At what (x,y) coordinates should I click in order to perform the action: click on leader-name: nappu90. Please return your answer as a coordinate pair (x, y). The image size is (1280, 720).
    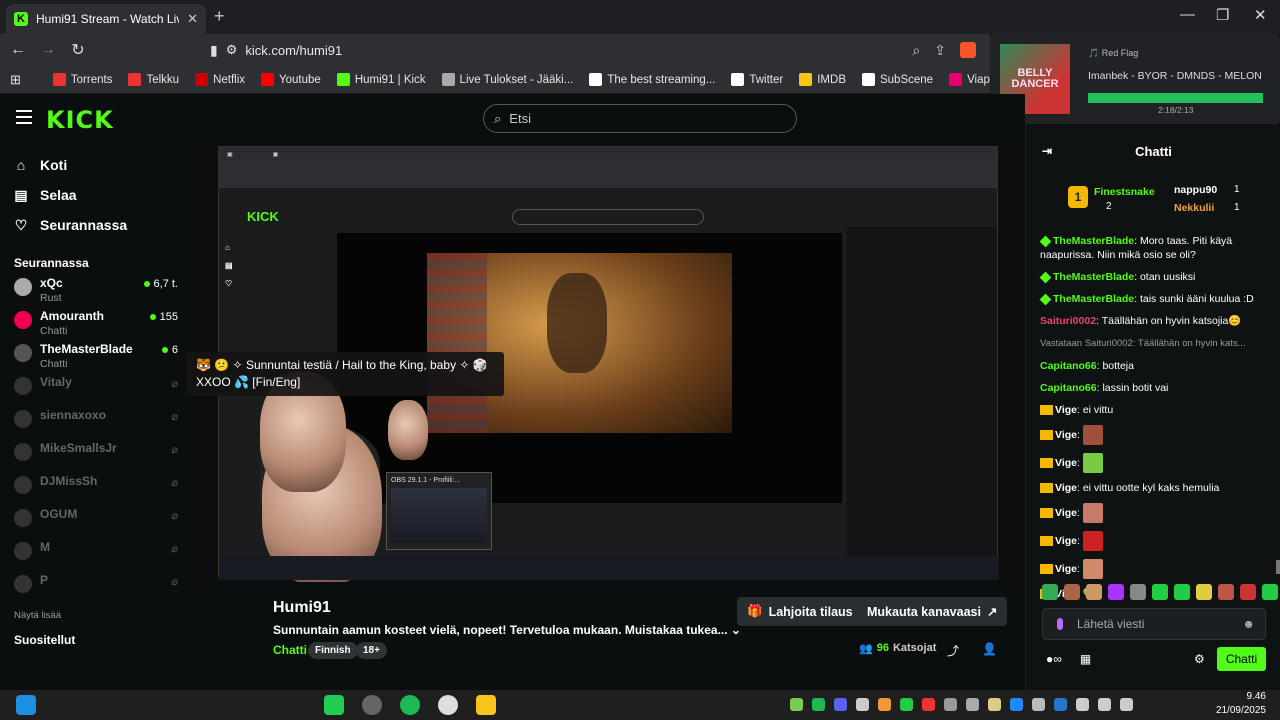
    Looking at the image, I should click on (1195, 190).